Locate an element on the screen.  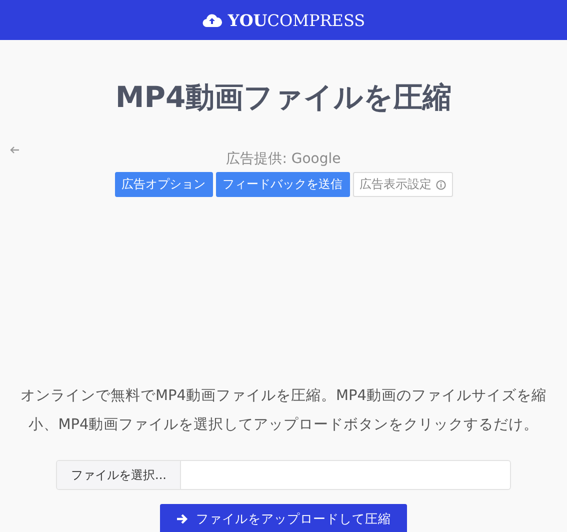
ad-button: フィードバックを送信 is located at coordinates (283, 184).